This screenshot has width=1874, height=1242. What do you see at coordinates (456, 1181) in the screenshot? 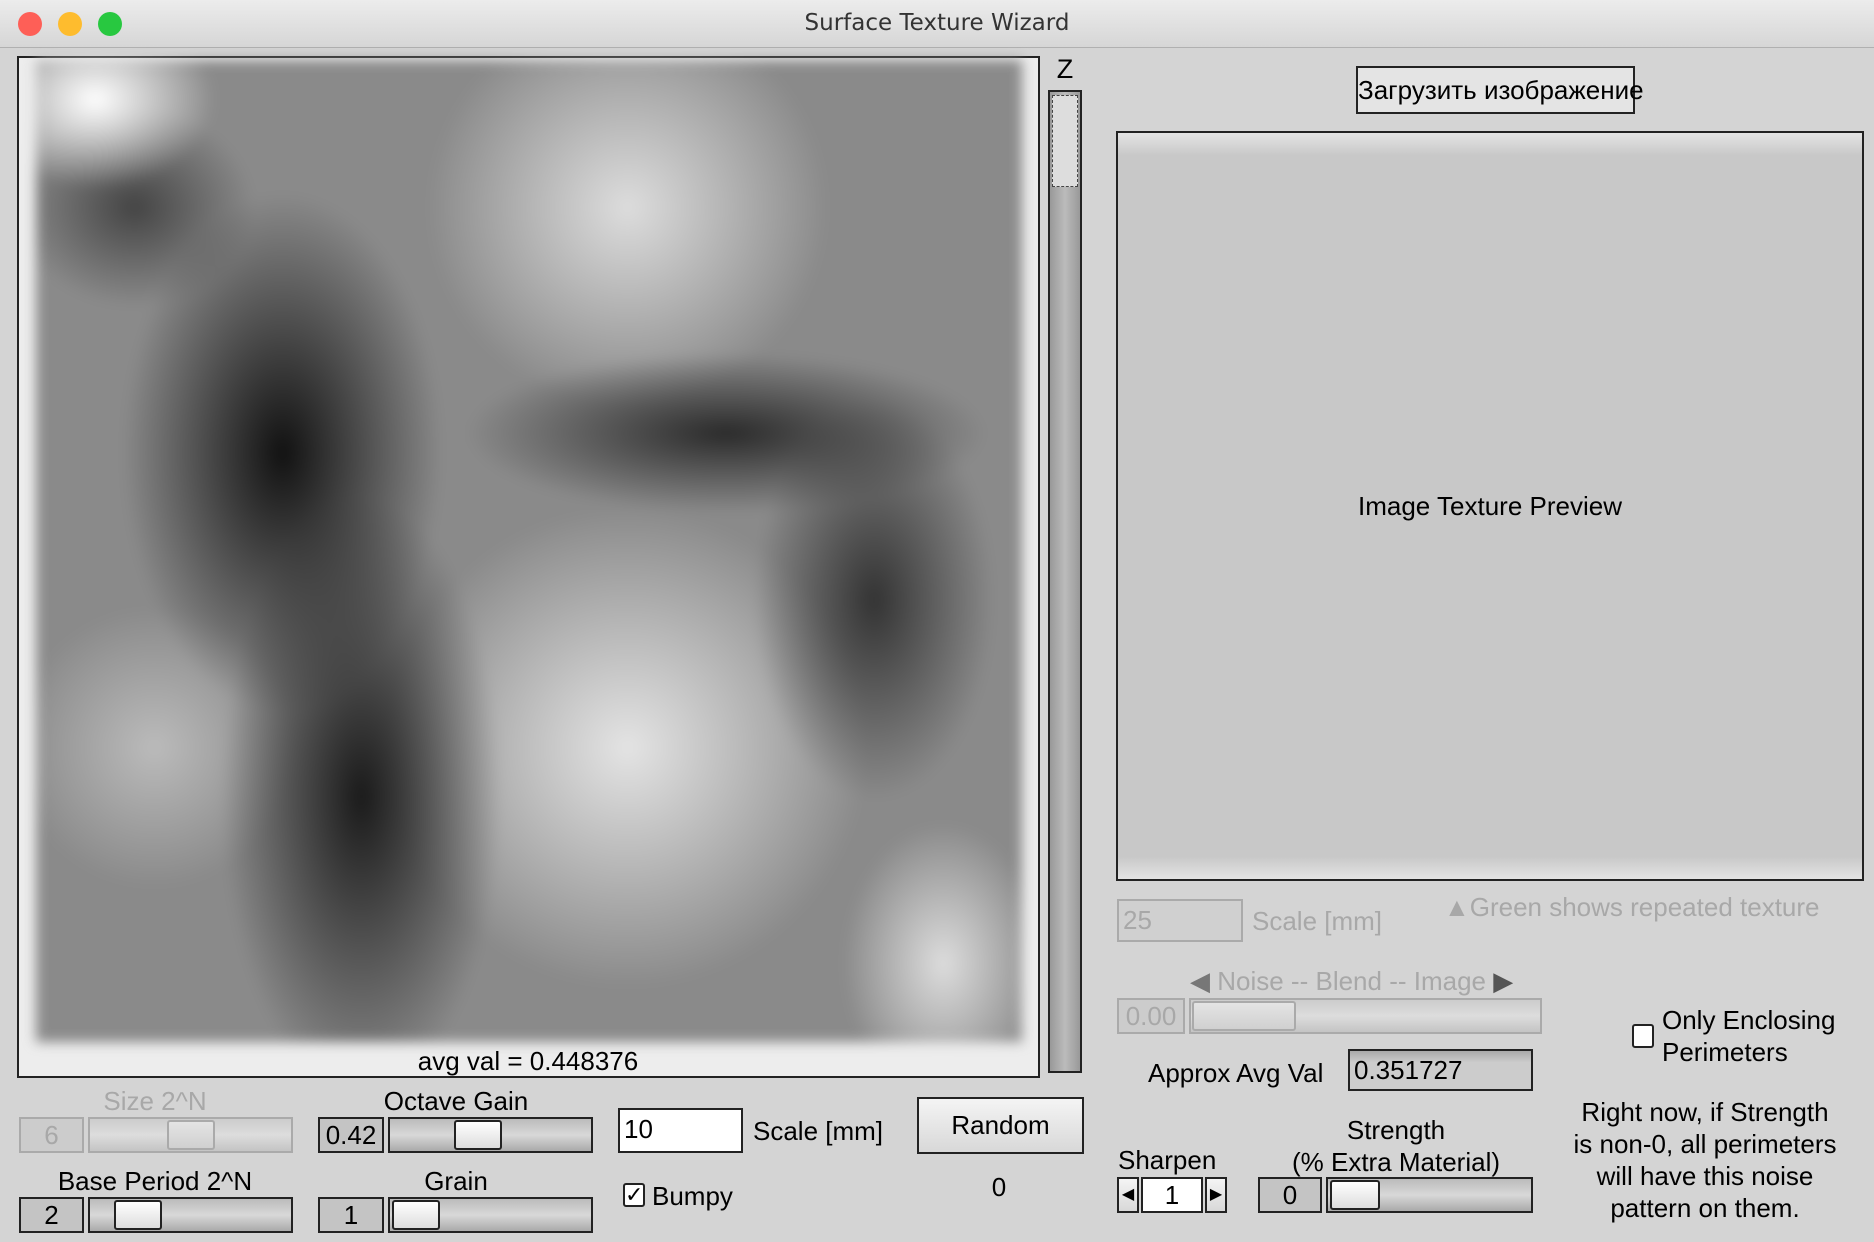
I see `grain-label: Grain` at bounding box center [456, 1181].